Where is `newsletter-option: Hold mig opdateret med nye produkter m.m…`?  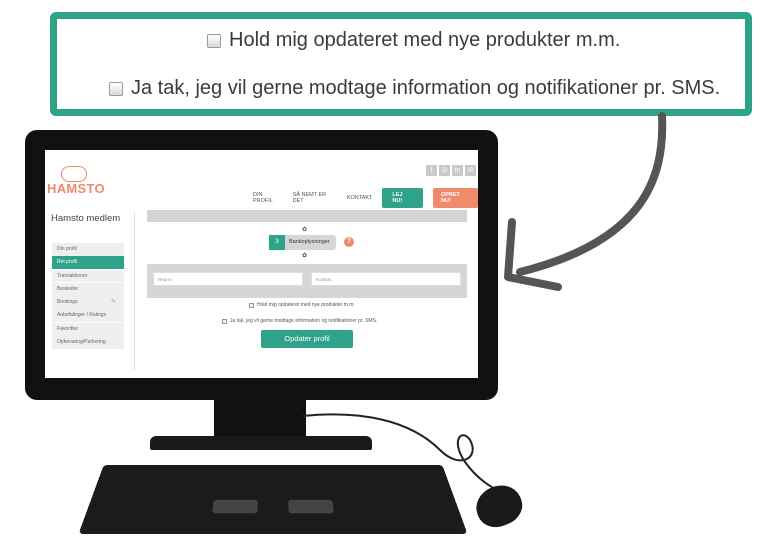
newsletter-option: Hold mig opdateret med nye produkter m.m… is located at coordinates (302, 305).